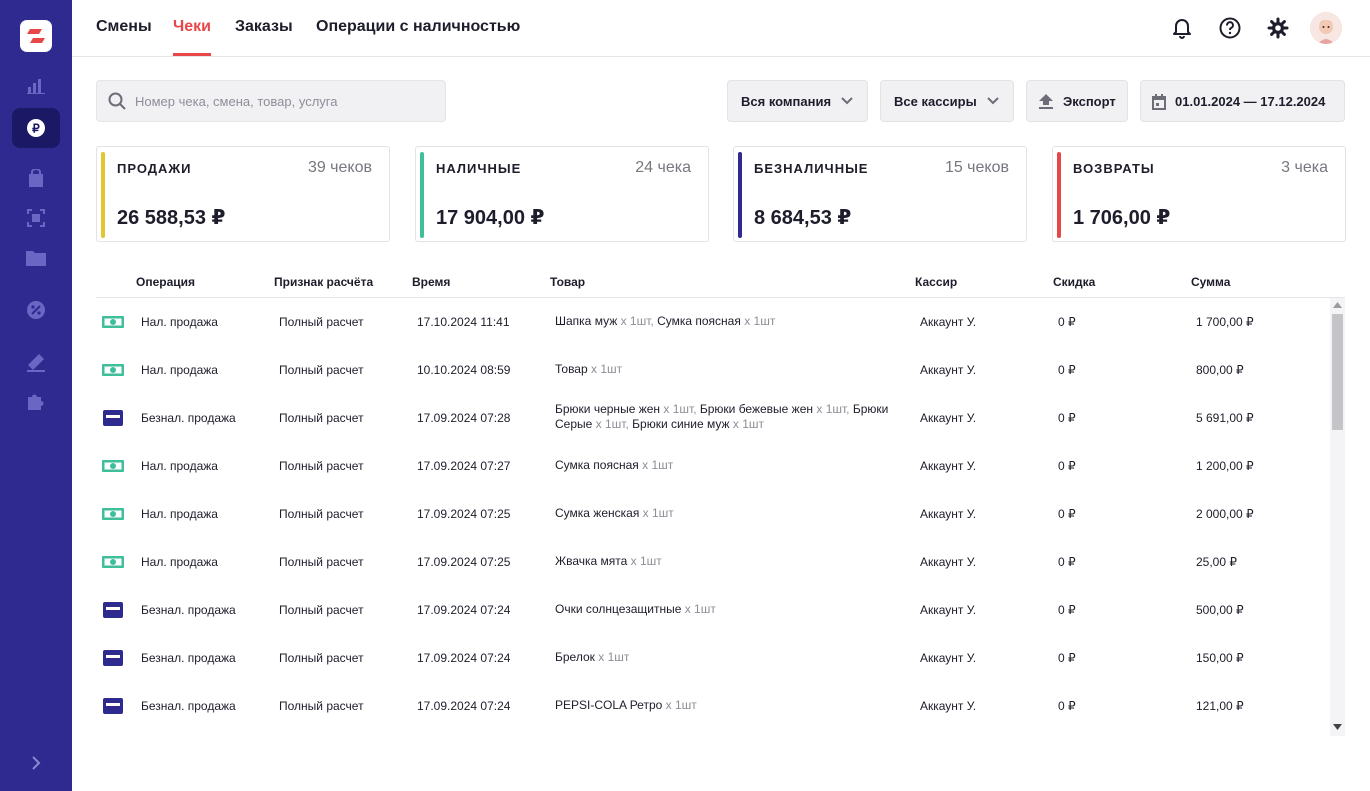 This screenshot has width=1370, height=791. What do you see at coordinates (797, 101) in the screenshot?
I see `company-select: Вся компания` at bounding box center [797, 101].